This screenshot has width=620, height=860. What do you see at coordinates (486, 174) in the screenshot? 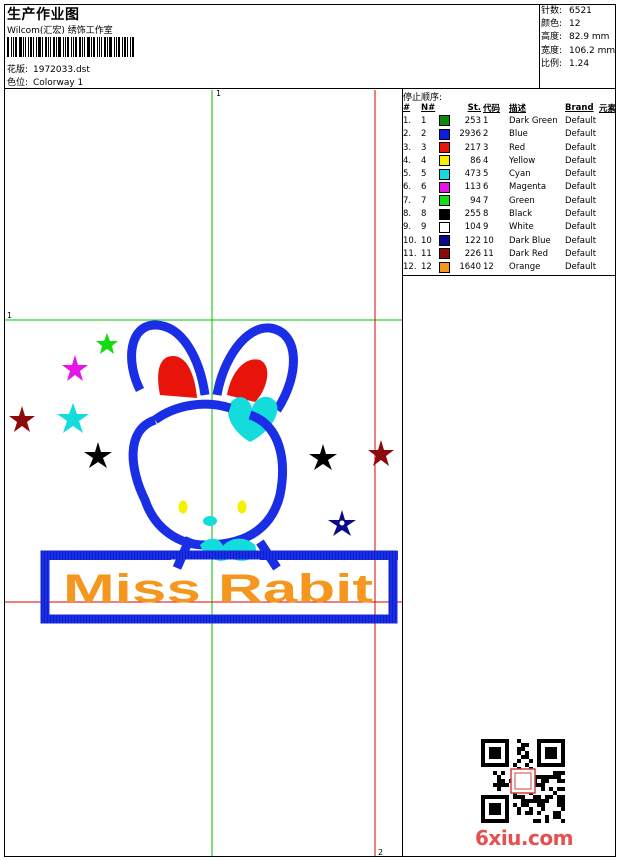
I see `row-code: 5` at bounding box center [486, 174].